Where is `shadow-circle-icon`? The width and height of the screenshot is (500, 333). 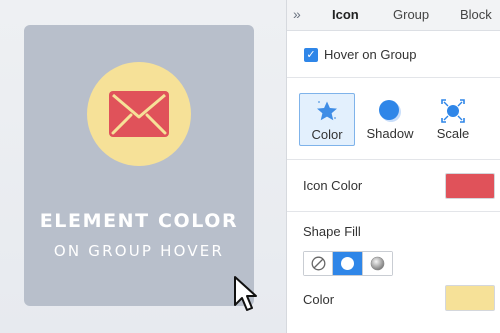 shadow-circle-icon is located at coordinates (390, 111).